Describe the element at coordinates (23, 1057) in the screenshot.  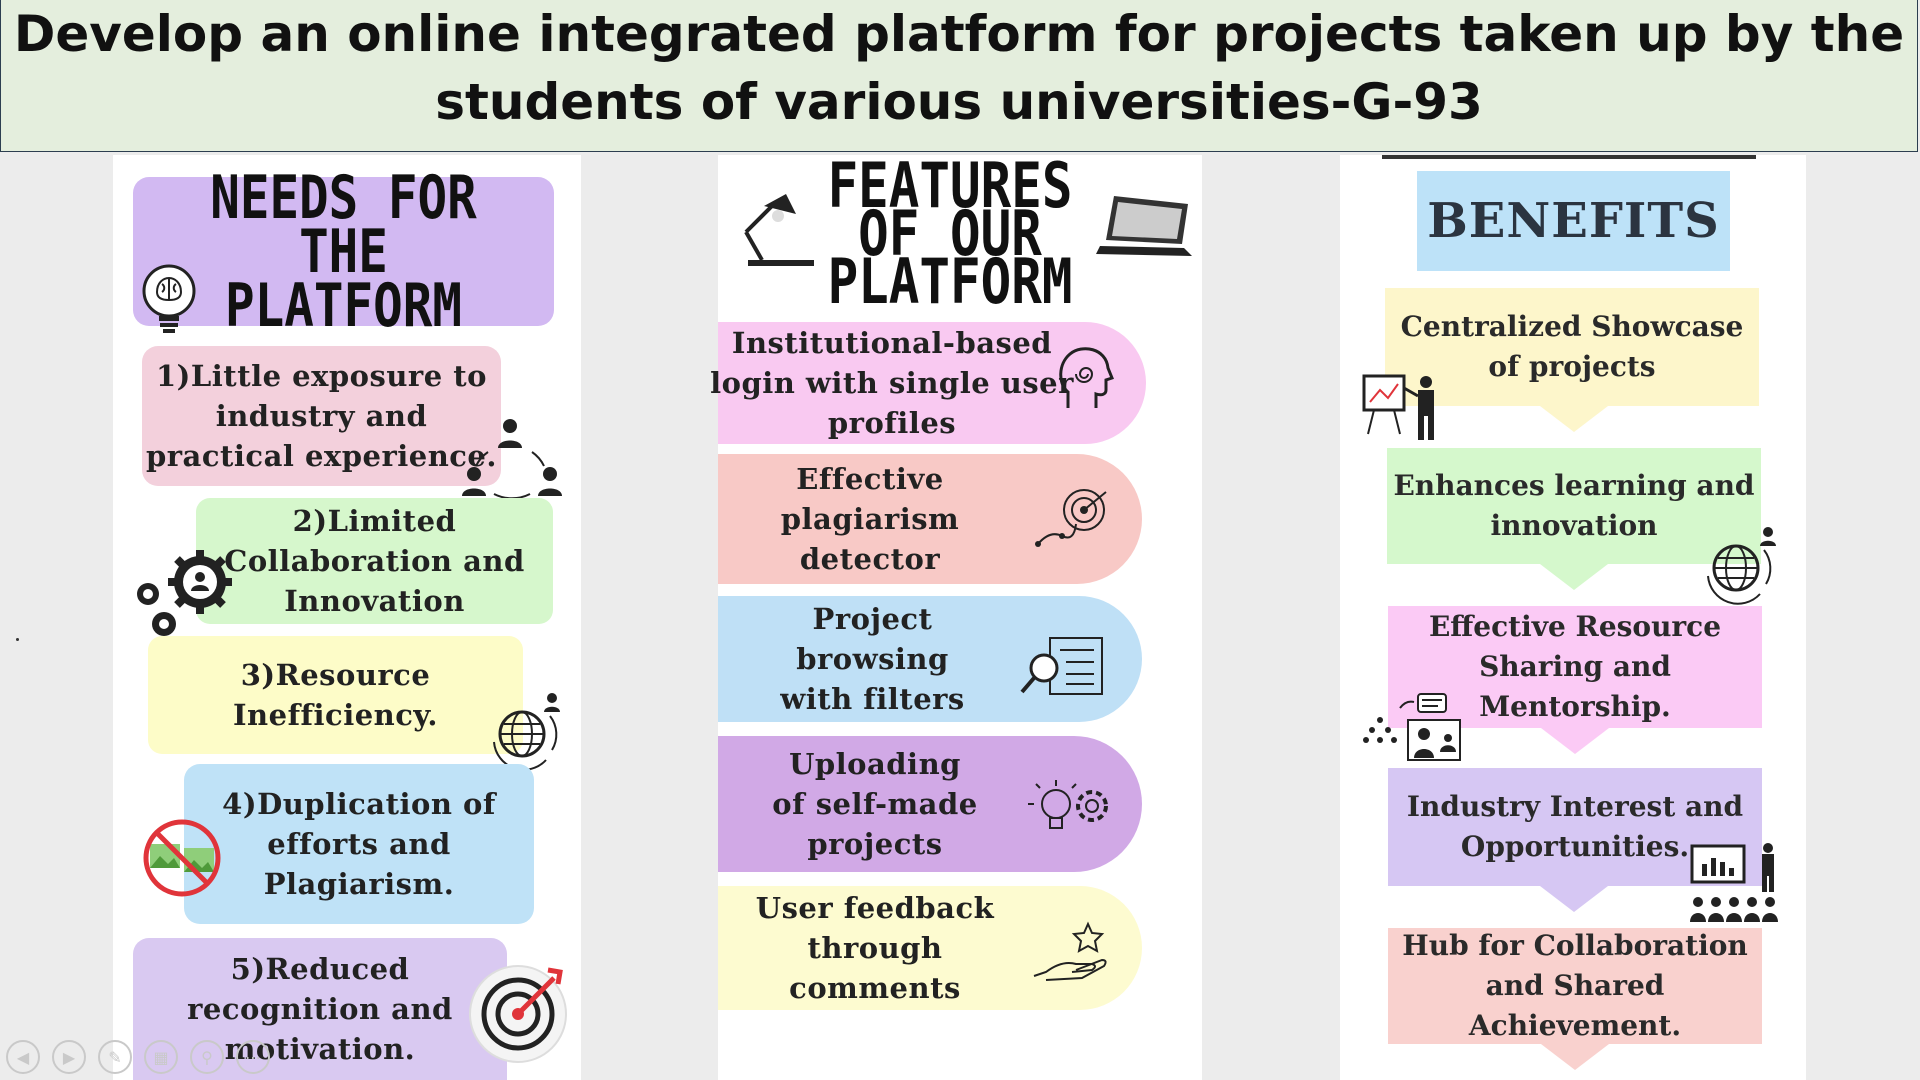
I see `previous-slide-icon: ◀` at that location.